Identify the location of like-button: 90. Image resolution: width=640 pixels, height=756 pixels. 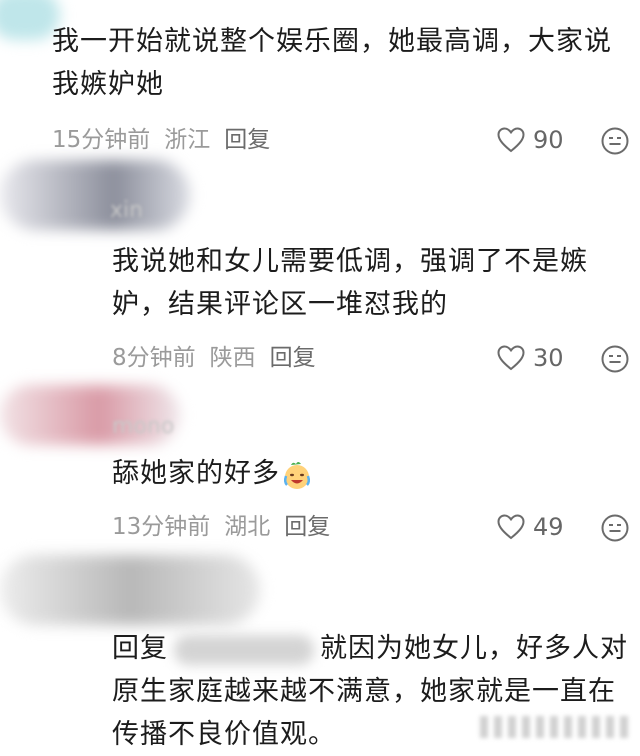
(530, 140).